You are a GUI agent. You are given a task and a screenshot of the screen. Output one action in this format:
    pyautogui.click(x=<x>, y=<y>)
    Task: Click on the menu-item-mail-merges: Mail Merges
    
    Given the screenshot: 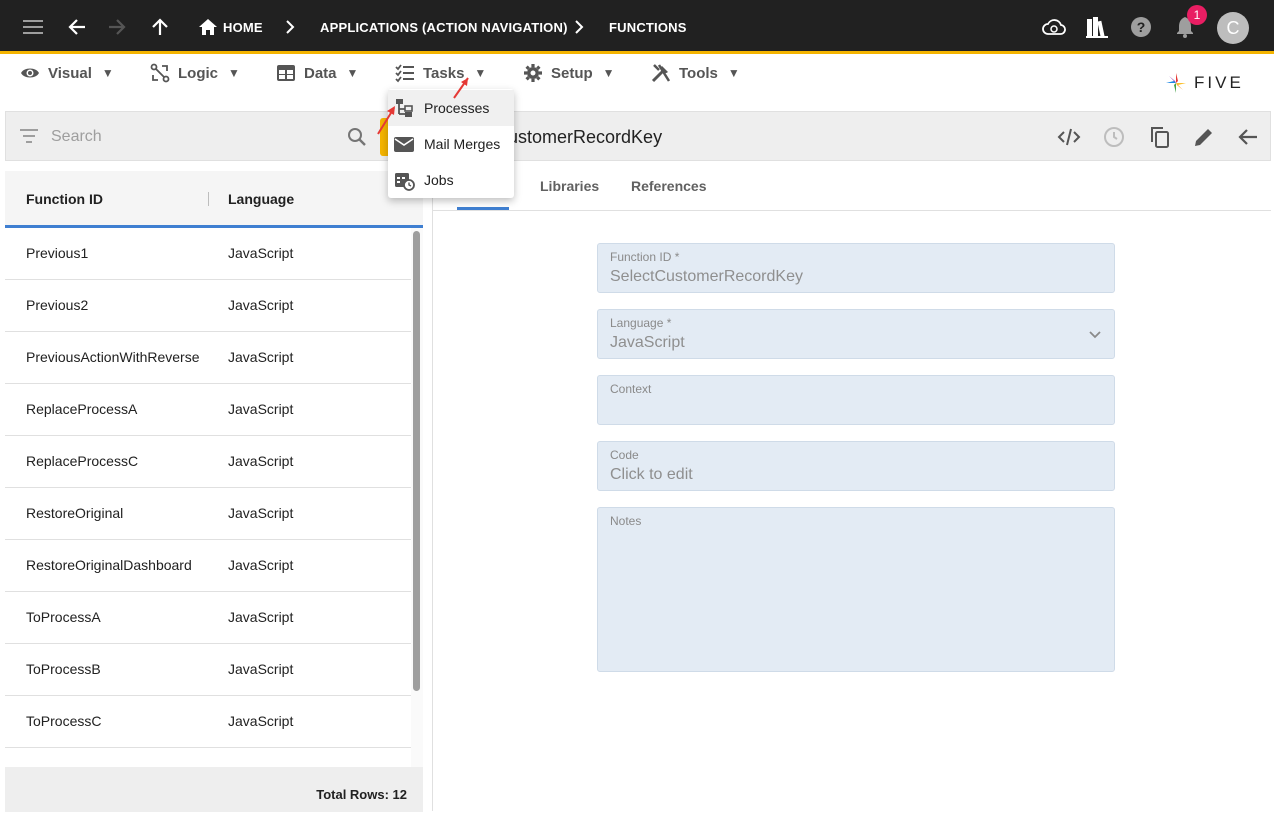 What is the action you would take?
    pyautogui.click(x=451, y=144)
    